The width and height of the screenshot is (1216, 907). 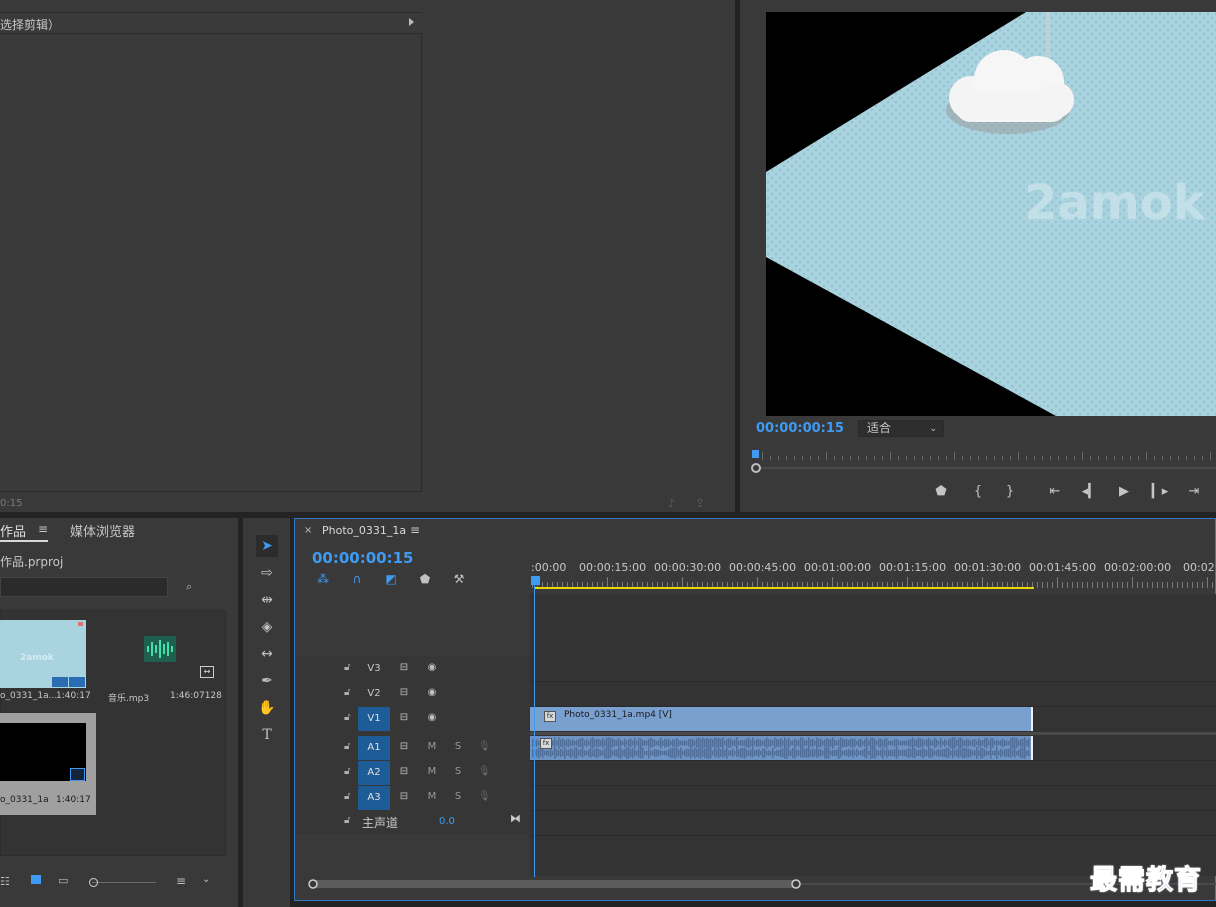 What do you see at coordinates (535, 580) in the screenshot?
I see `playhead-handle` at bounding box center [535, 580].